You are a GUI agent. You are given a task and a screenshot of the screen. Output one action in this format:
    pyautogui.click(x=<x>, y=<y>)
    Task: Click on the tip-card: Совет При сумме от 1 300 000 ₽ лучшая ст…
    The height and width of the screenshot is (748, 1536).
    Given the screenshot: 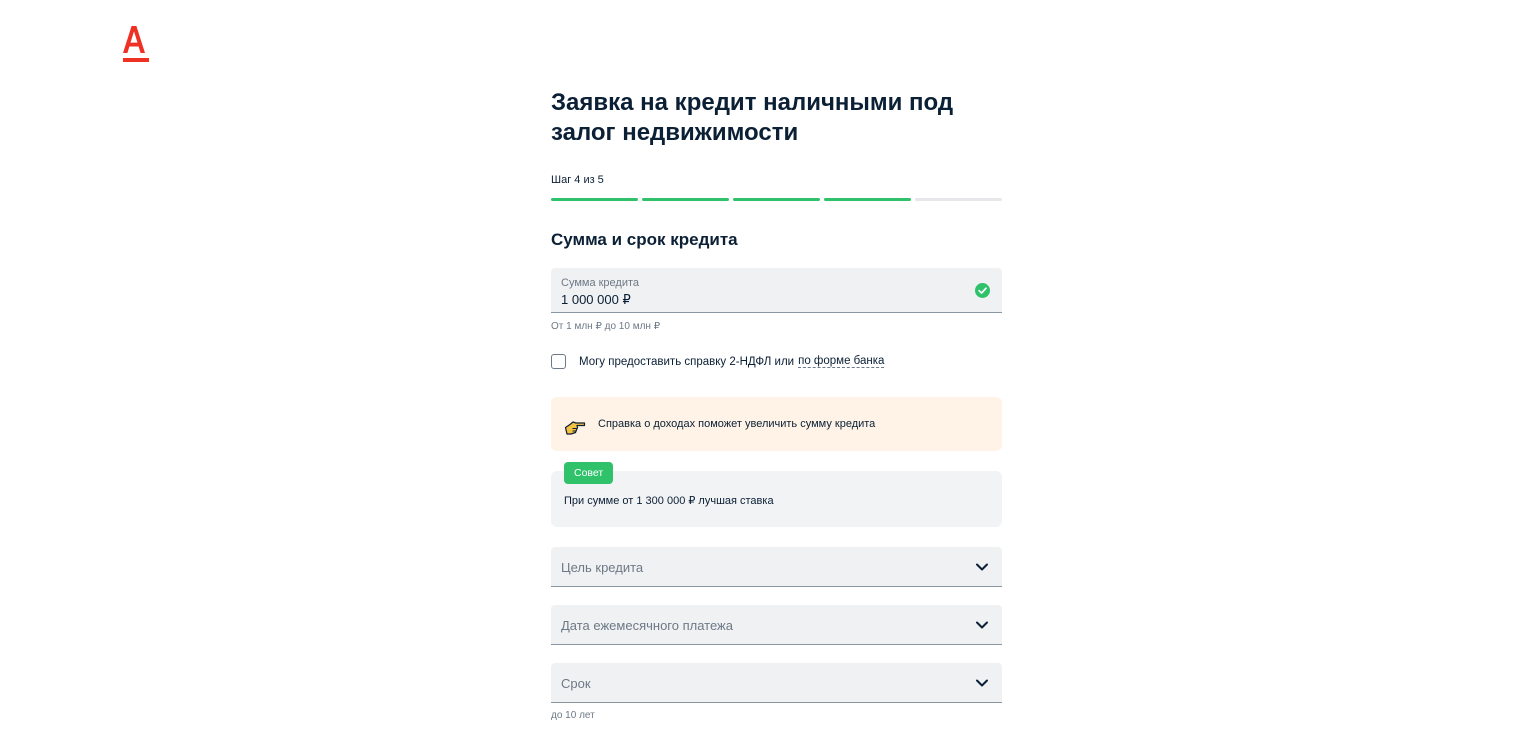 What is the action you would take?
    pyautogui.click(x=776, y=494)
    